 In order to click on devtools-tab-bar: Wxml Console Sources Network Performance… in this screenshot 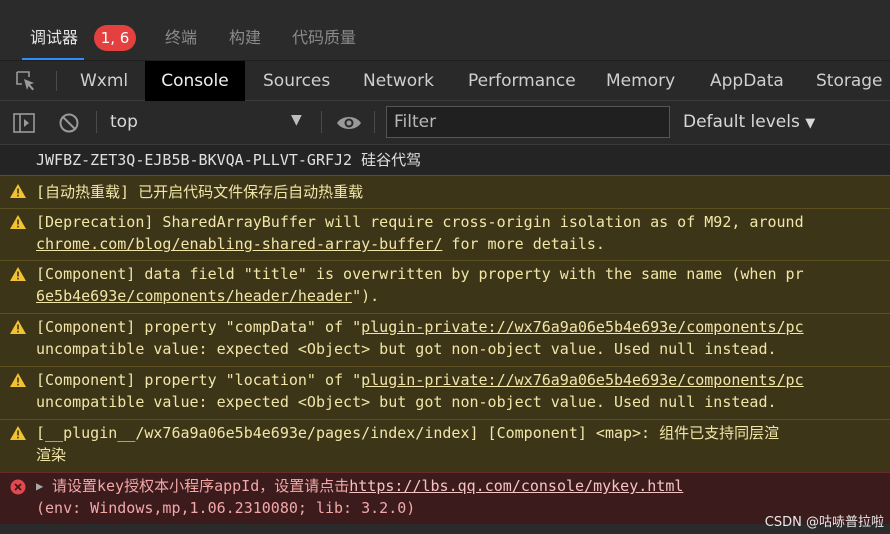, I will do `click(445, 81)`.